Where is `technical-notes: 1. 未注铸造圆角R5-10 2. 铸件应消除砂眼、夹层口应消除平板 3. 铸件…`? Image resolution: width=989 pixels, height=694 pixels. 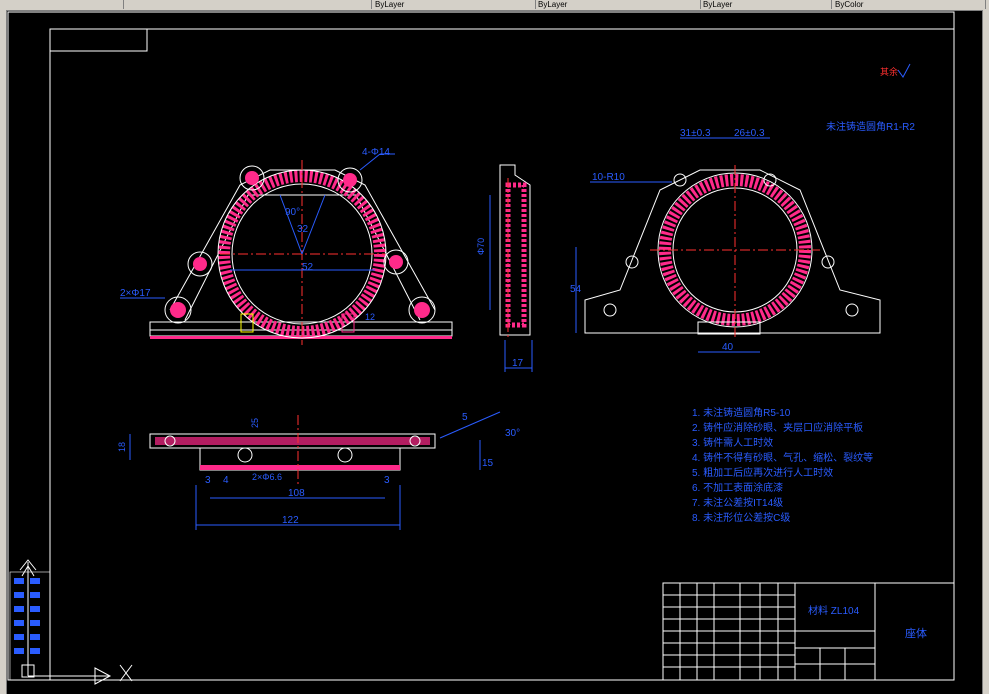 technical-notes: 1. 未注铸造圆角R5-10 2. 铸件应消除砂眼、夹层口应消除平板 3. 铸件… is located at coordinates (782, 465).